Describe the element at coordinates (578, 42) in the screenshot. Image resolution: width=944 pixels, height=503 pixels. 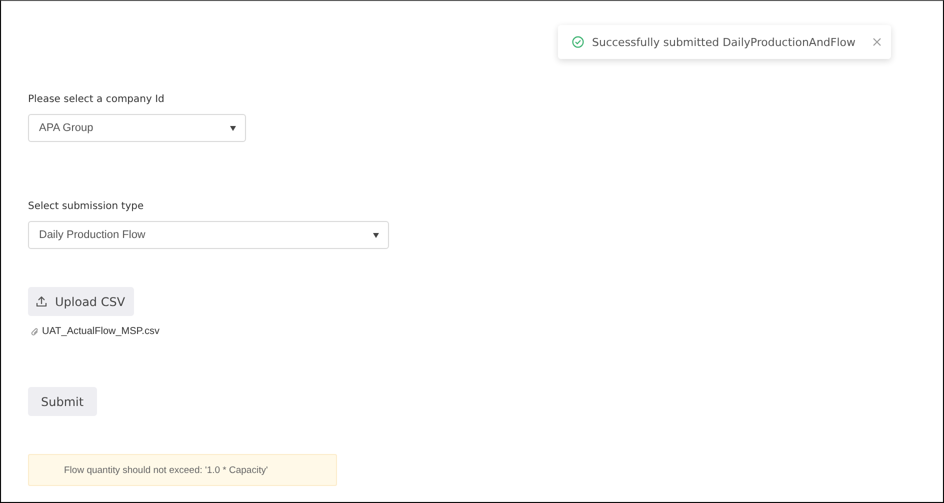
I see `check-circle-icon` at that location.